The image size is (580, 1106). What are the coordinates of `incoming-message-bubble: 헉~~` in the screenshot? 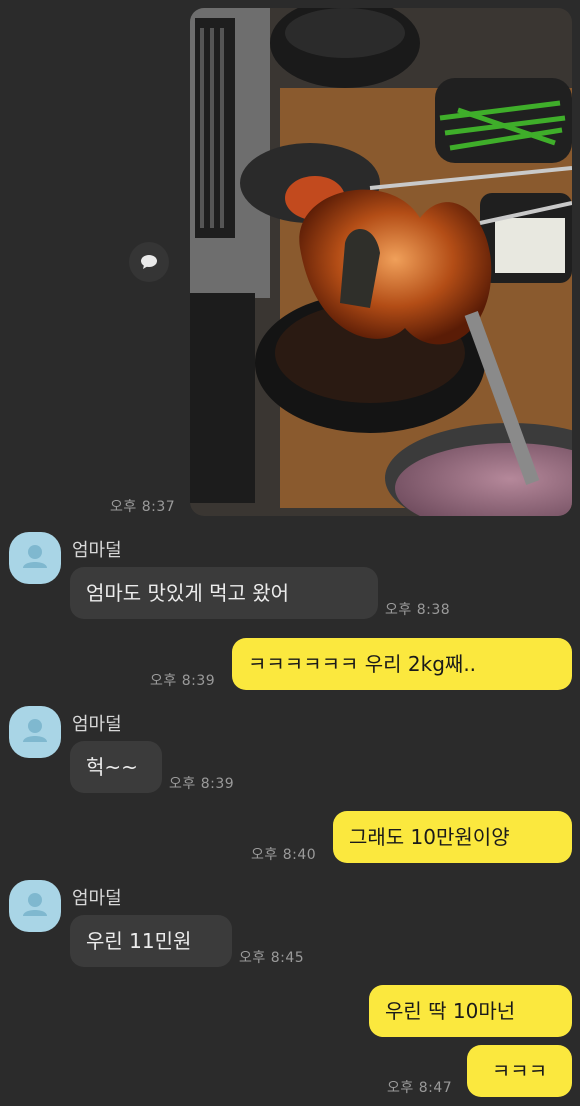 It's located at (116, 767).